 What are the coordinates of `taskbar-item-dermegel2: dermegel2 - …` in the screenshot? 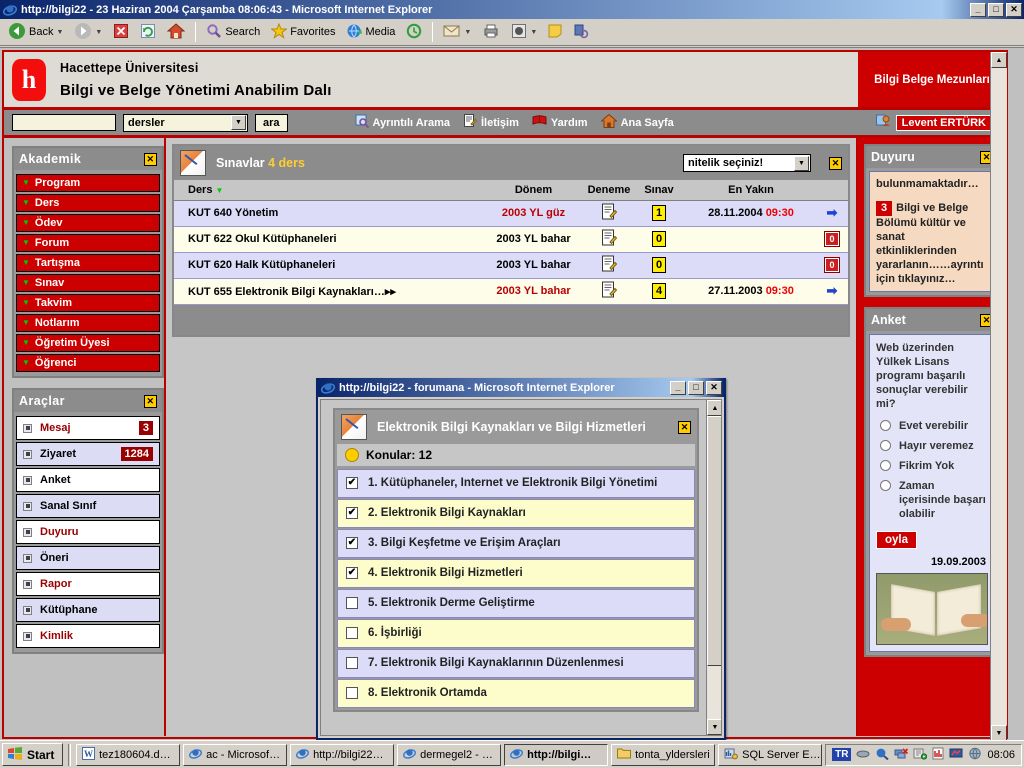 It's located at (449, 754).